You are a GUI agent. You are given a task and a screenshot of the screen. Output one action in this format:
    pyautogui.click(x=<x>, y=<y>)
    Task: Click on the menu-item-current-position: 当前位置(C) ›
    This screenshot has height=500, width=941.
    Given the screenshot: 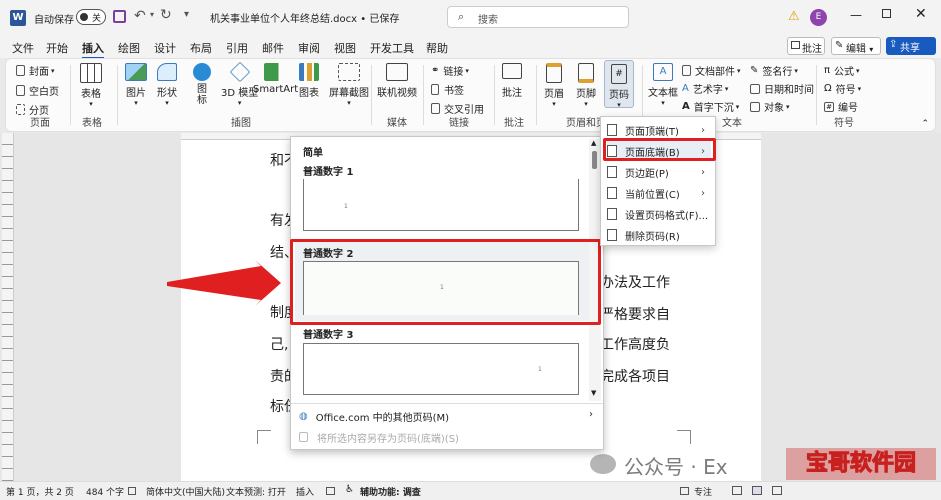 What is the action you would take?
    pyautogui.click(x=659, y=193)
    